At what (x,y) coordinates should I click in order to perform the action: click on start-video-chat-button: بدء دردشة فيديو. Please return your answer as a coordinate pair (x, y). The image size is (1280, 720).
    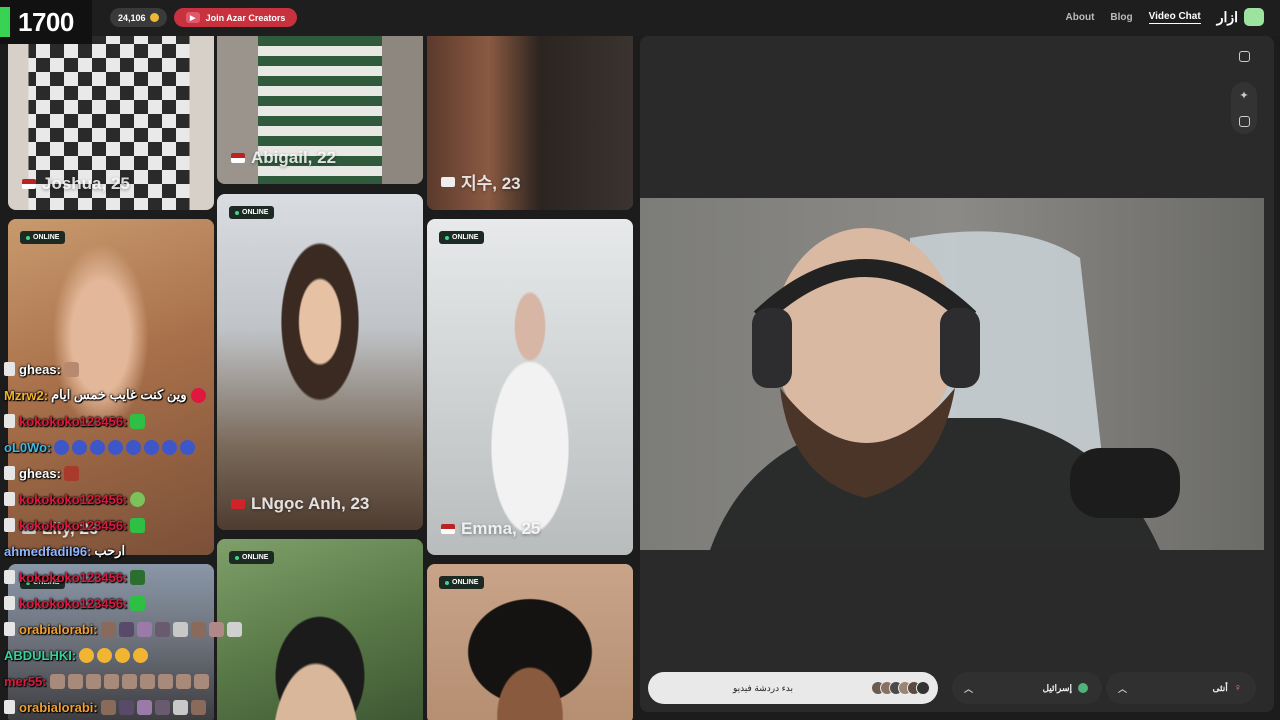
    Looking at the image, I should click on (793, 688).